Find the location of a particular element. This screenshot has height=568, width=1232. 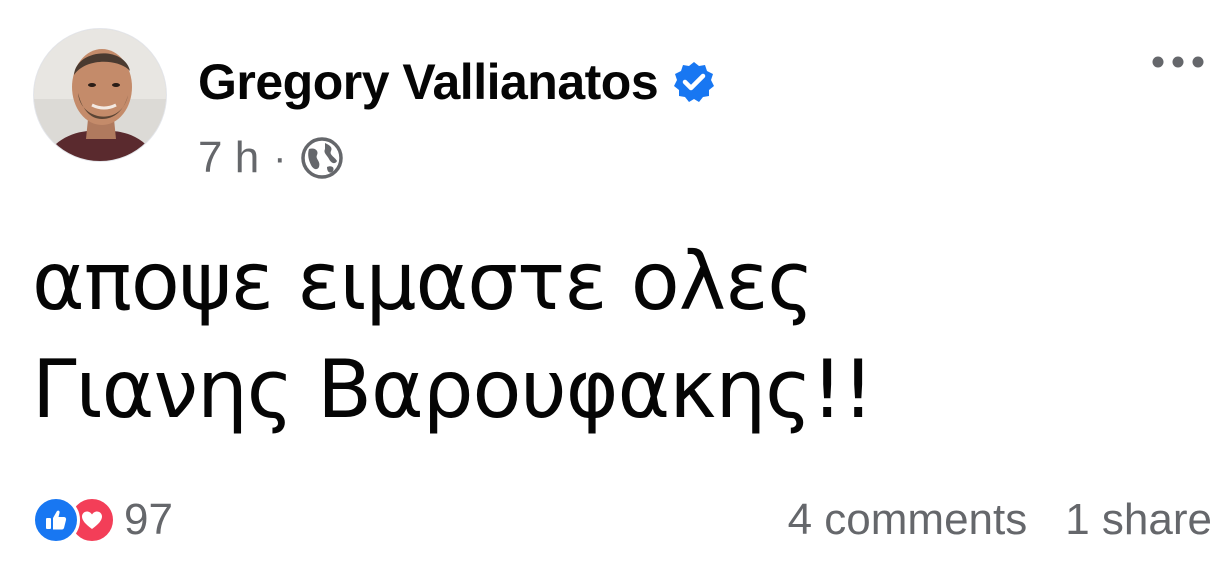

author-name: Gregory Vallianatos is located at coordinates (428, 82).